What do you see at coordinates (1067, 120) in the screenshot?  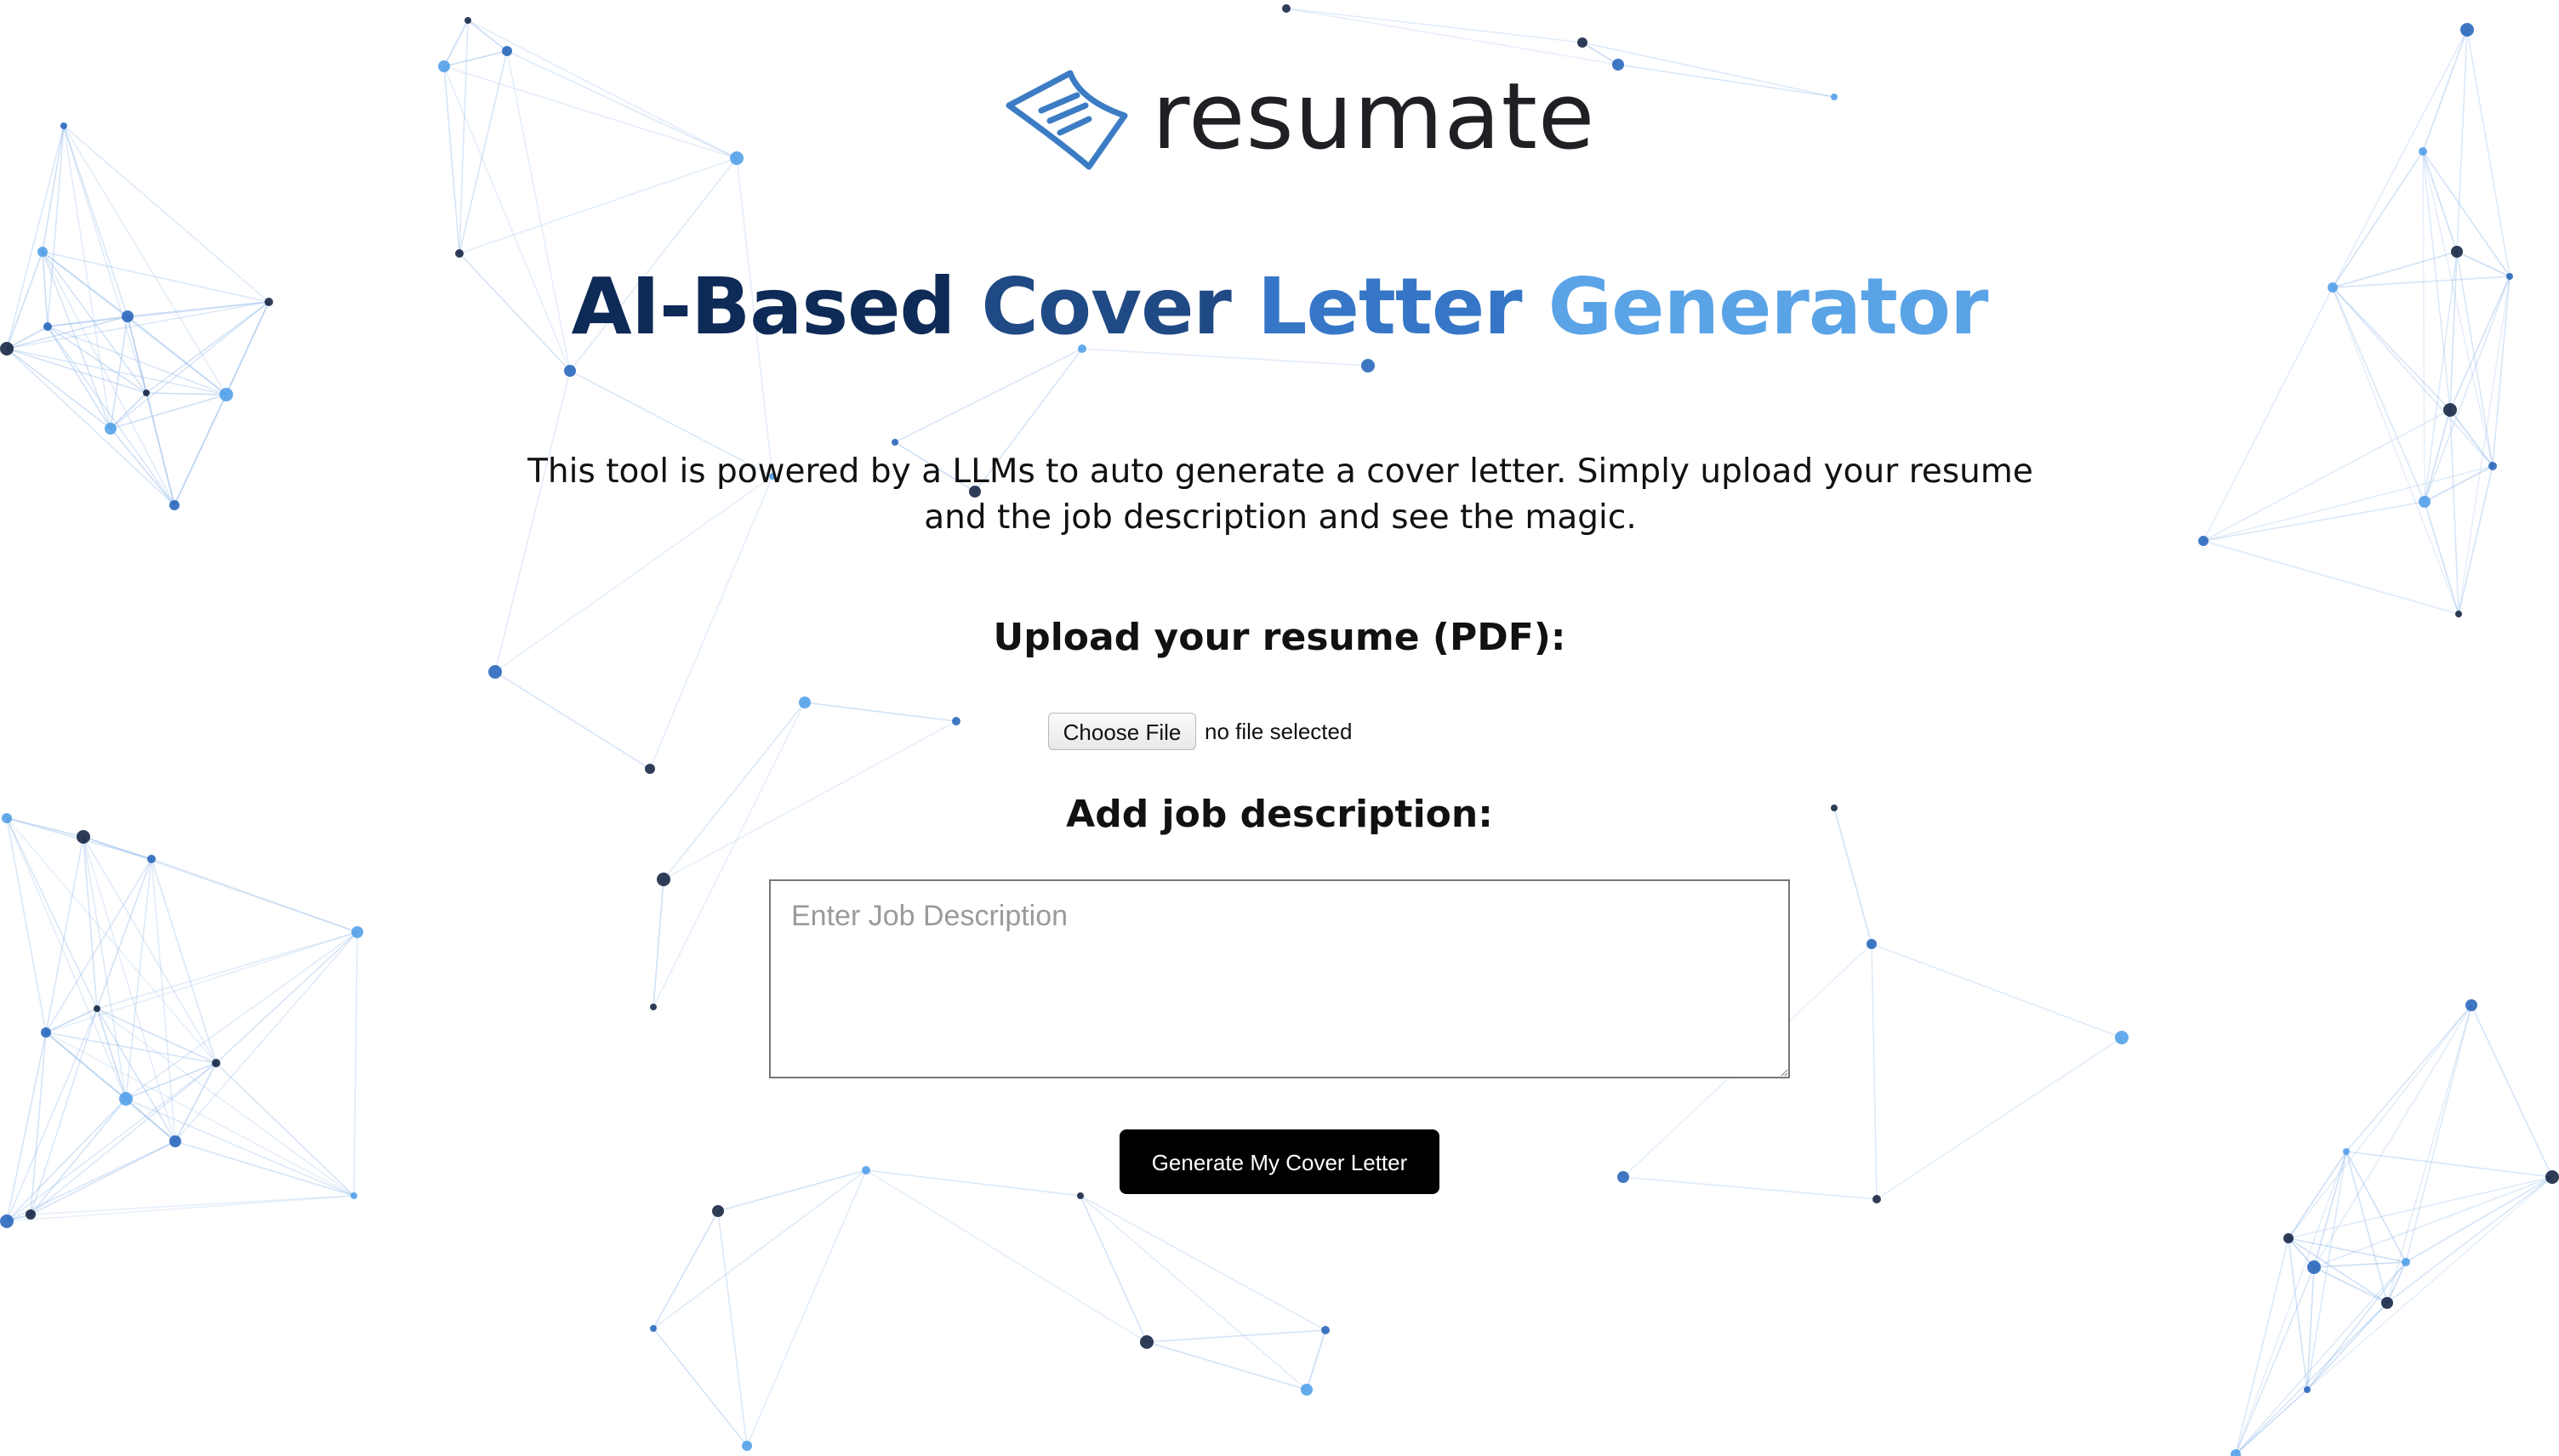 I see `paper-note-icon` at bounding box center [1067, 120].